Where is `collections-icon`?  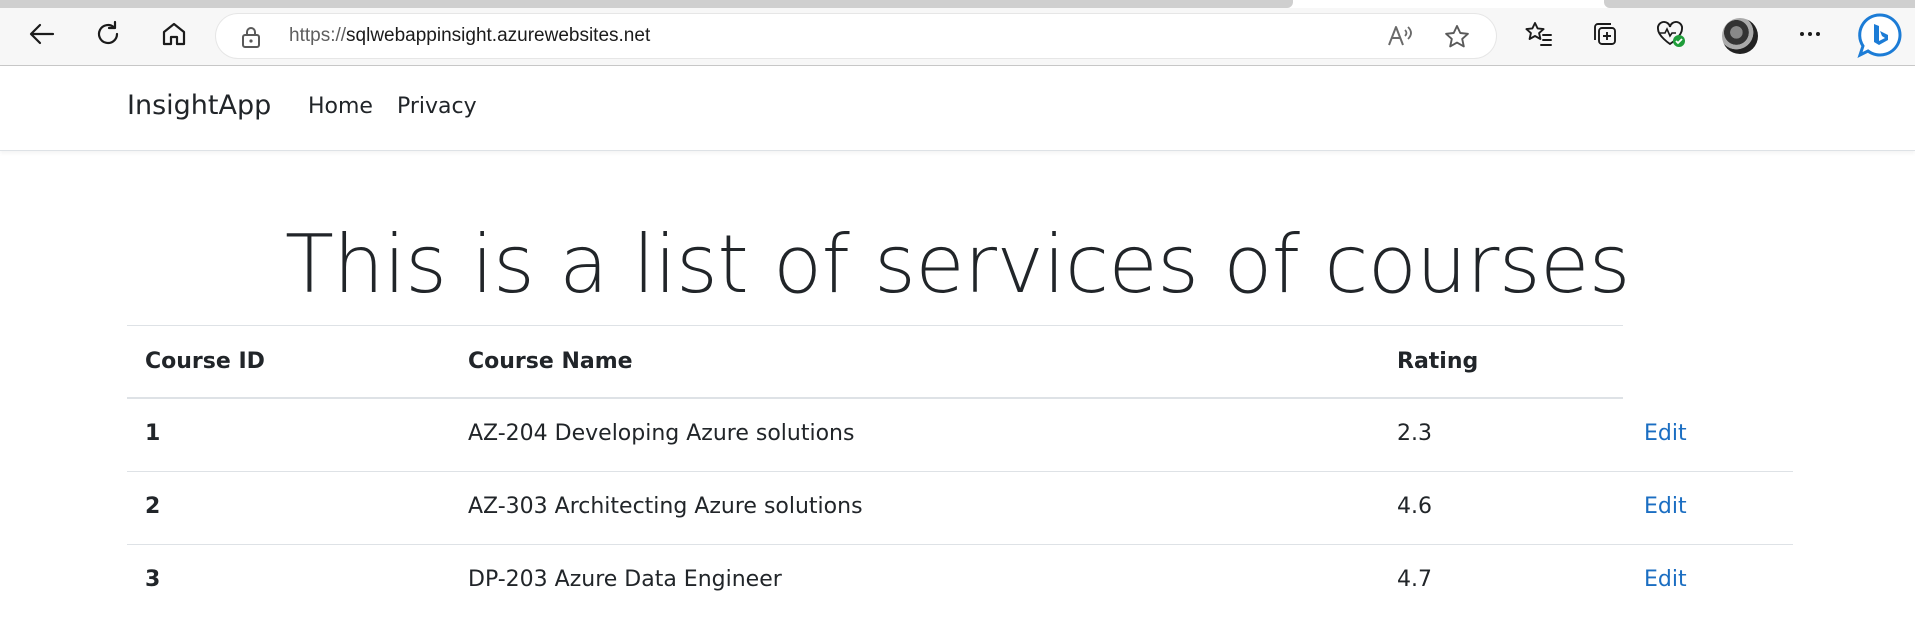 collections-icon is located at coordinates (1605, 34).